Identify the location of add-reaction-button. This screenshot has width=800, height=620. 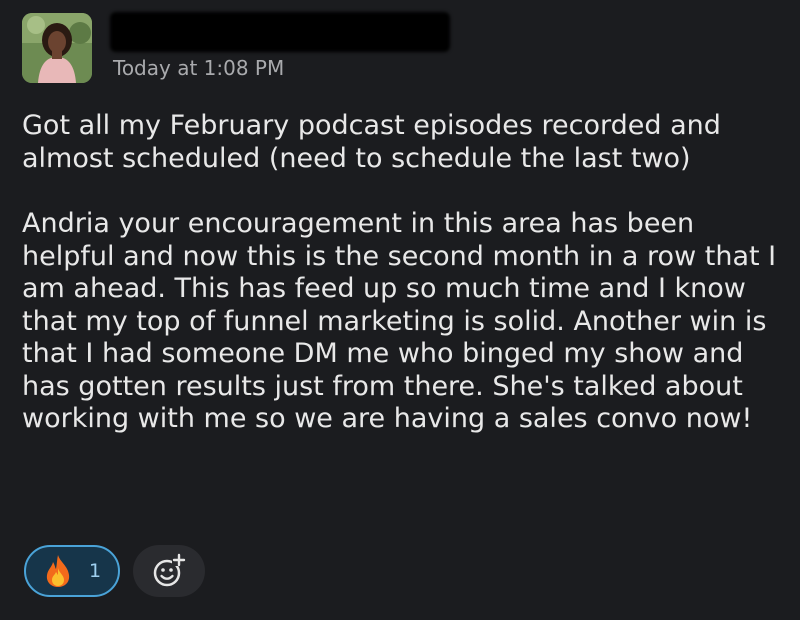
(169, 571).